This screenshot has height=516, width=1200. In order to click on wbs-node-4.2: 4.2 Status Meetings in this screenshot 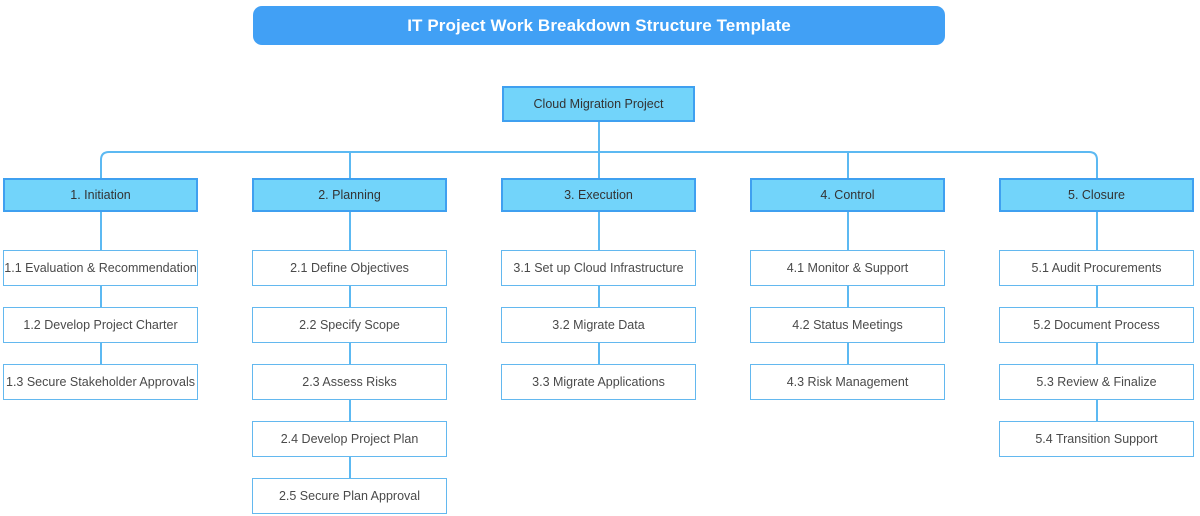, I will do `click(847, 325)`.